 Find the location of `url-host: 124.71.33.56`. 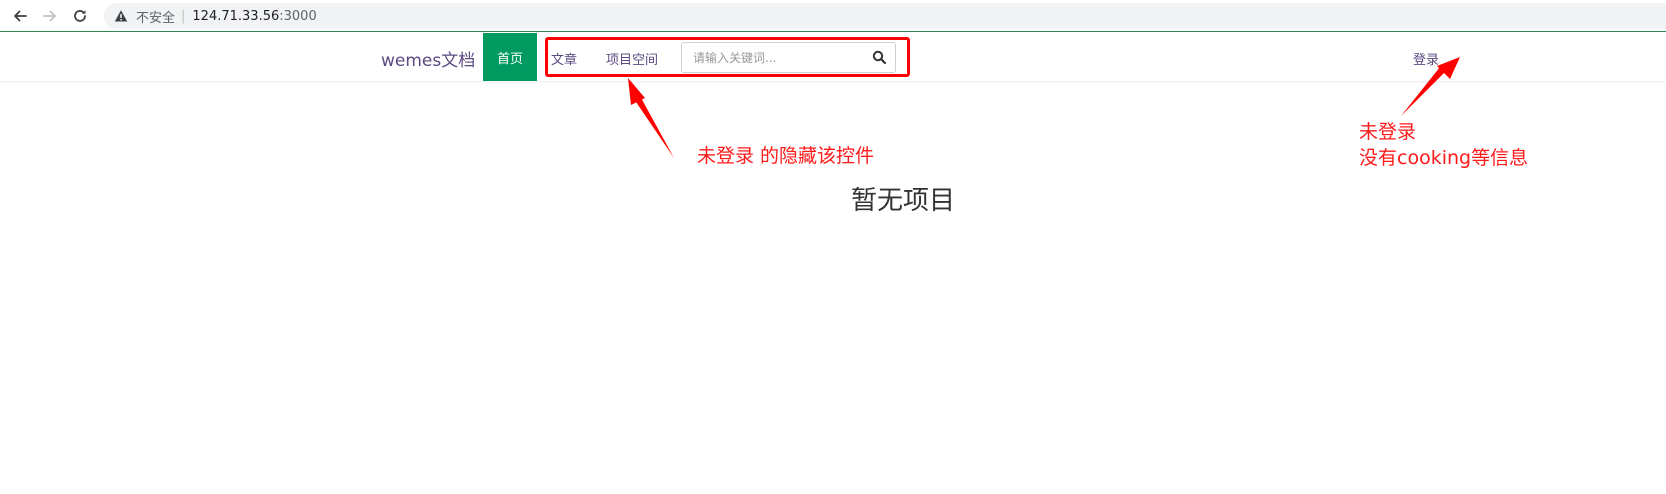

url-host: 124.71.33.56 is located at coordinates (236, 16).